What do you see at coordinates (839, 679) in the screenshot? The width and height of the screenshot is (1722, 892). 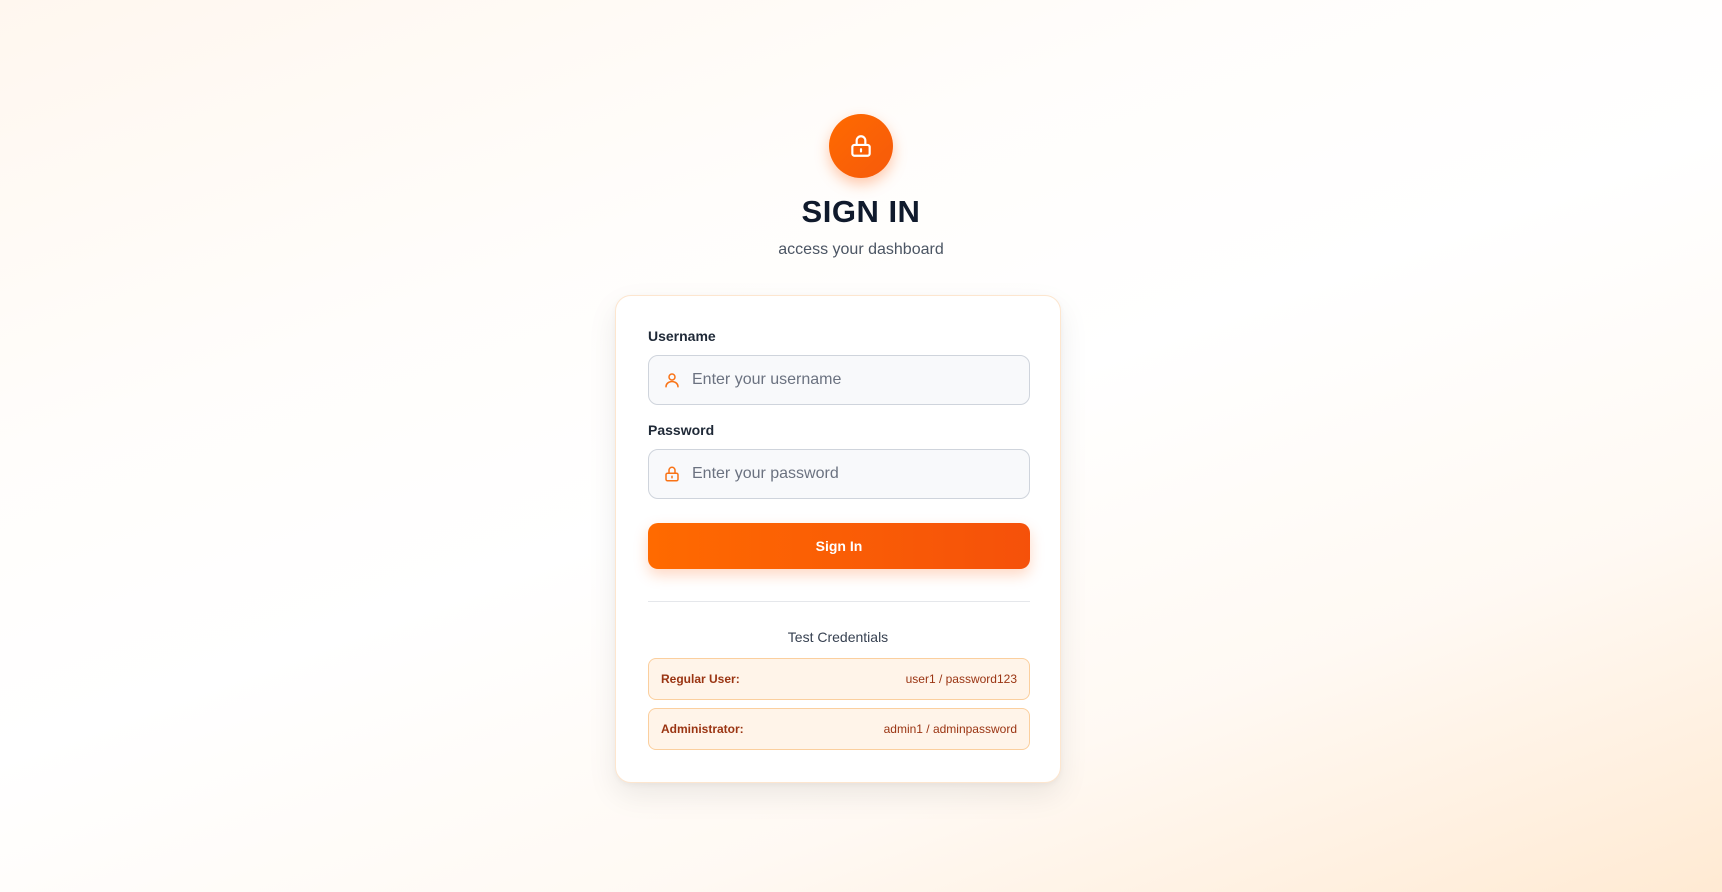 I see `credential-row-regular-user: Regular User: user1 / password123` at bounding box center [839, 679].